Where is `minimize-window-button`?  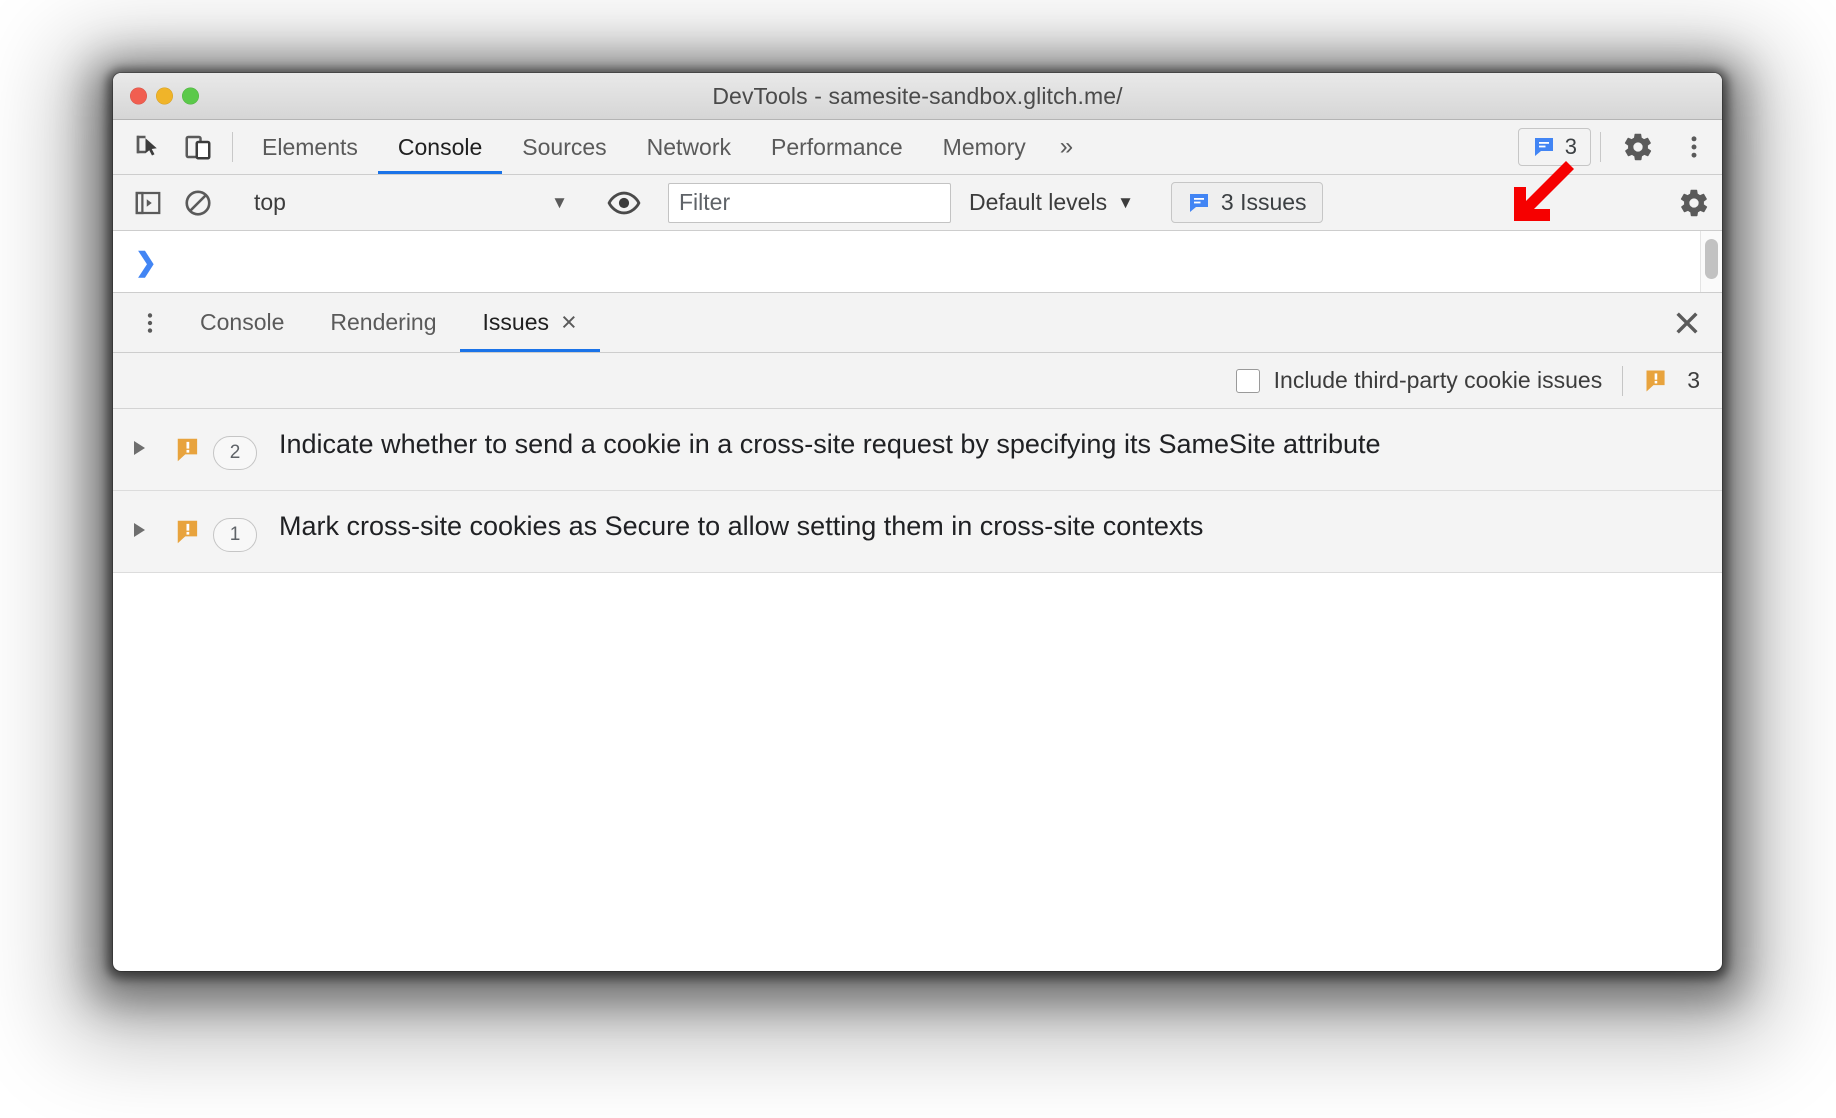
minimize-window-button is located at coordinates (164, 96).